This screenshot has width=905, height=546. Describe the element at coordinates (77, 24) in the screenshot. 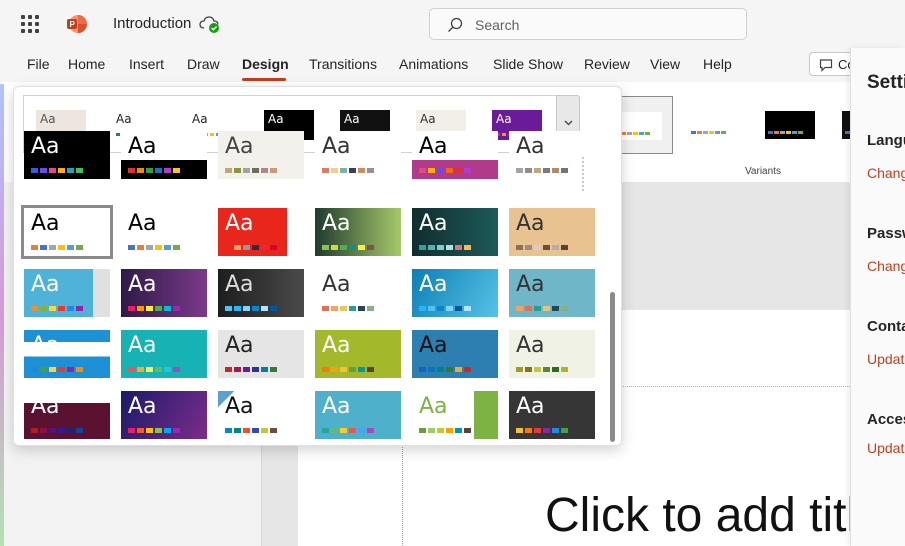

I see `powerpoint-logo-icon: P` at that location.